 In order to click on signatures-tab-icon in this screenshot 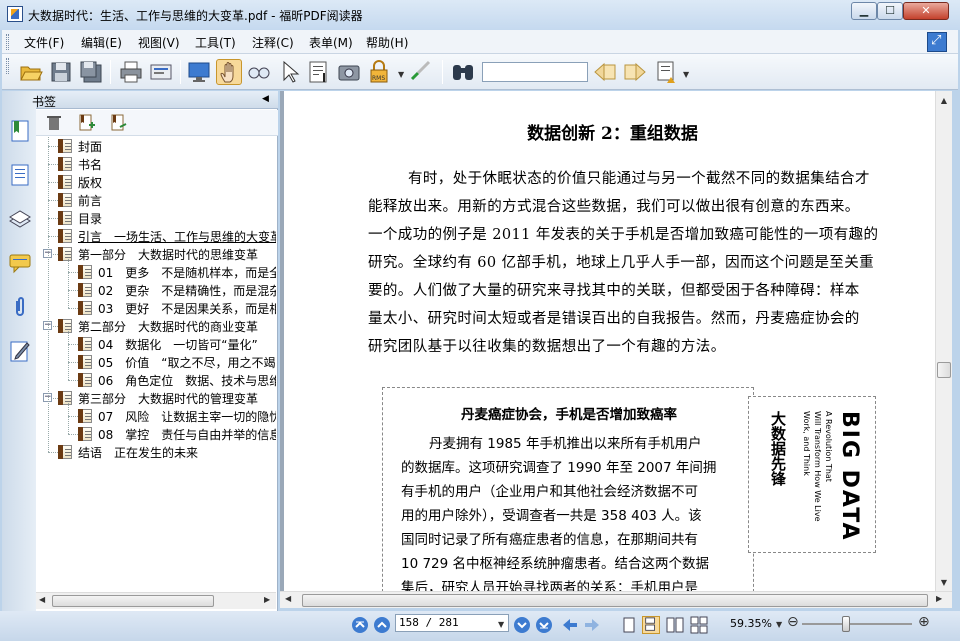, I will do `click(20, 351)`.